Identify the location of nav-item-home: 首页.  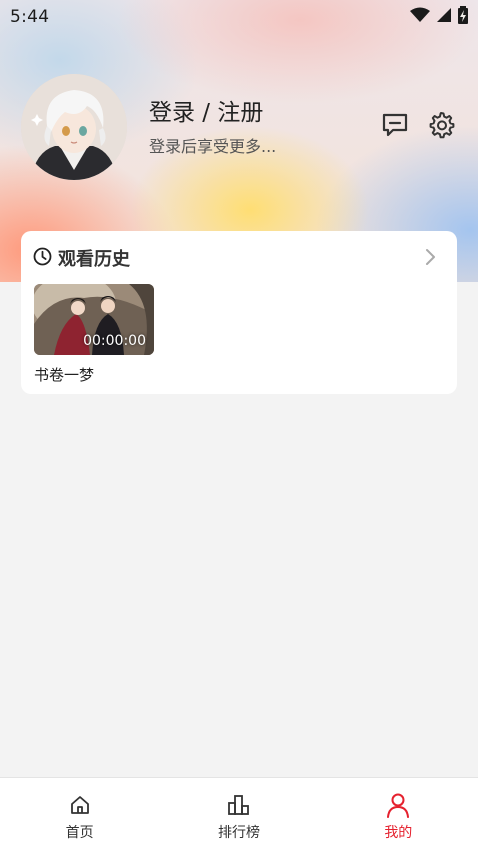
(79, 814).